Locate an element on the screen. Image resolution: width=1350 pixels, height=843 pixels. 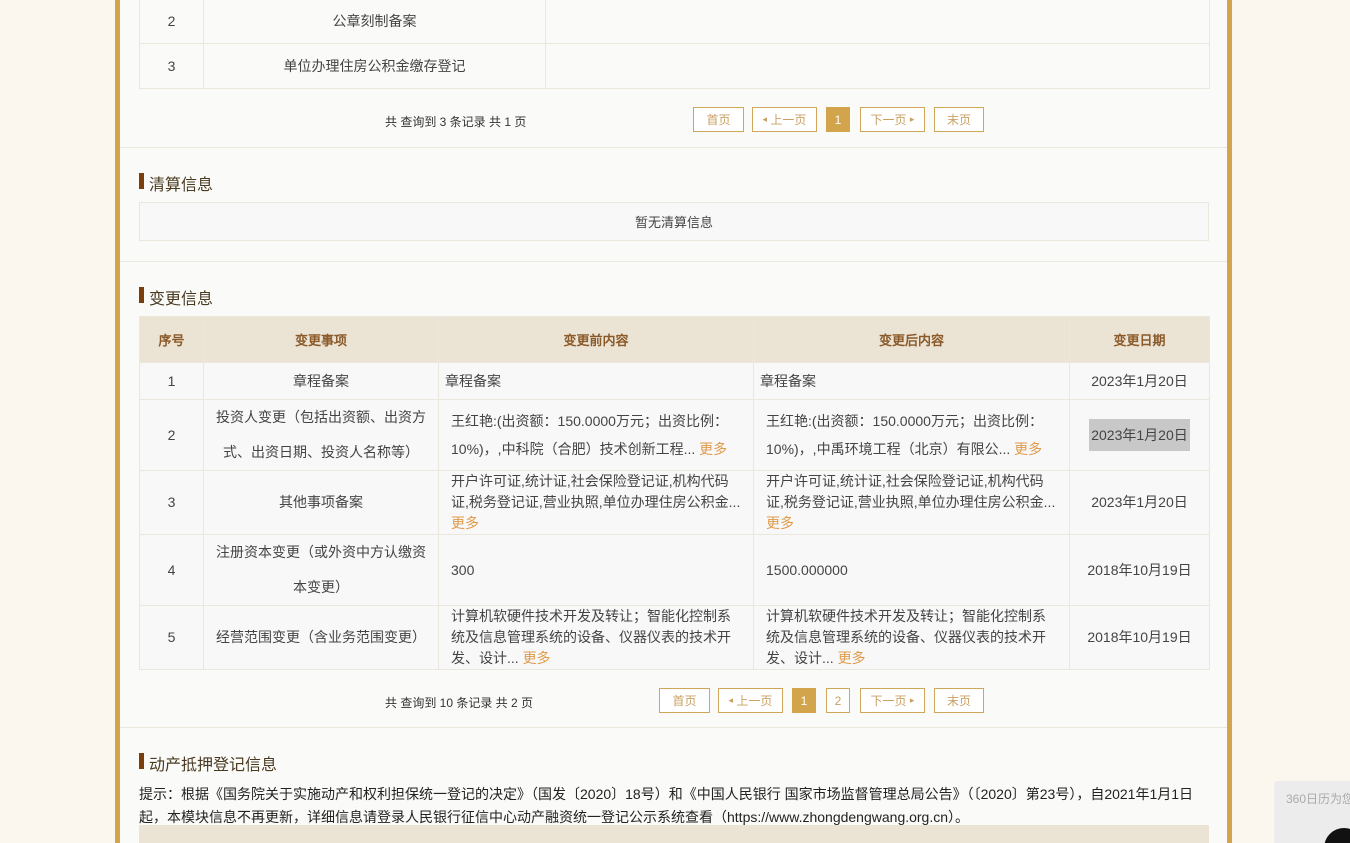
row-number: 1 is located at coordinates (171, 381).